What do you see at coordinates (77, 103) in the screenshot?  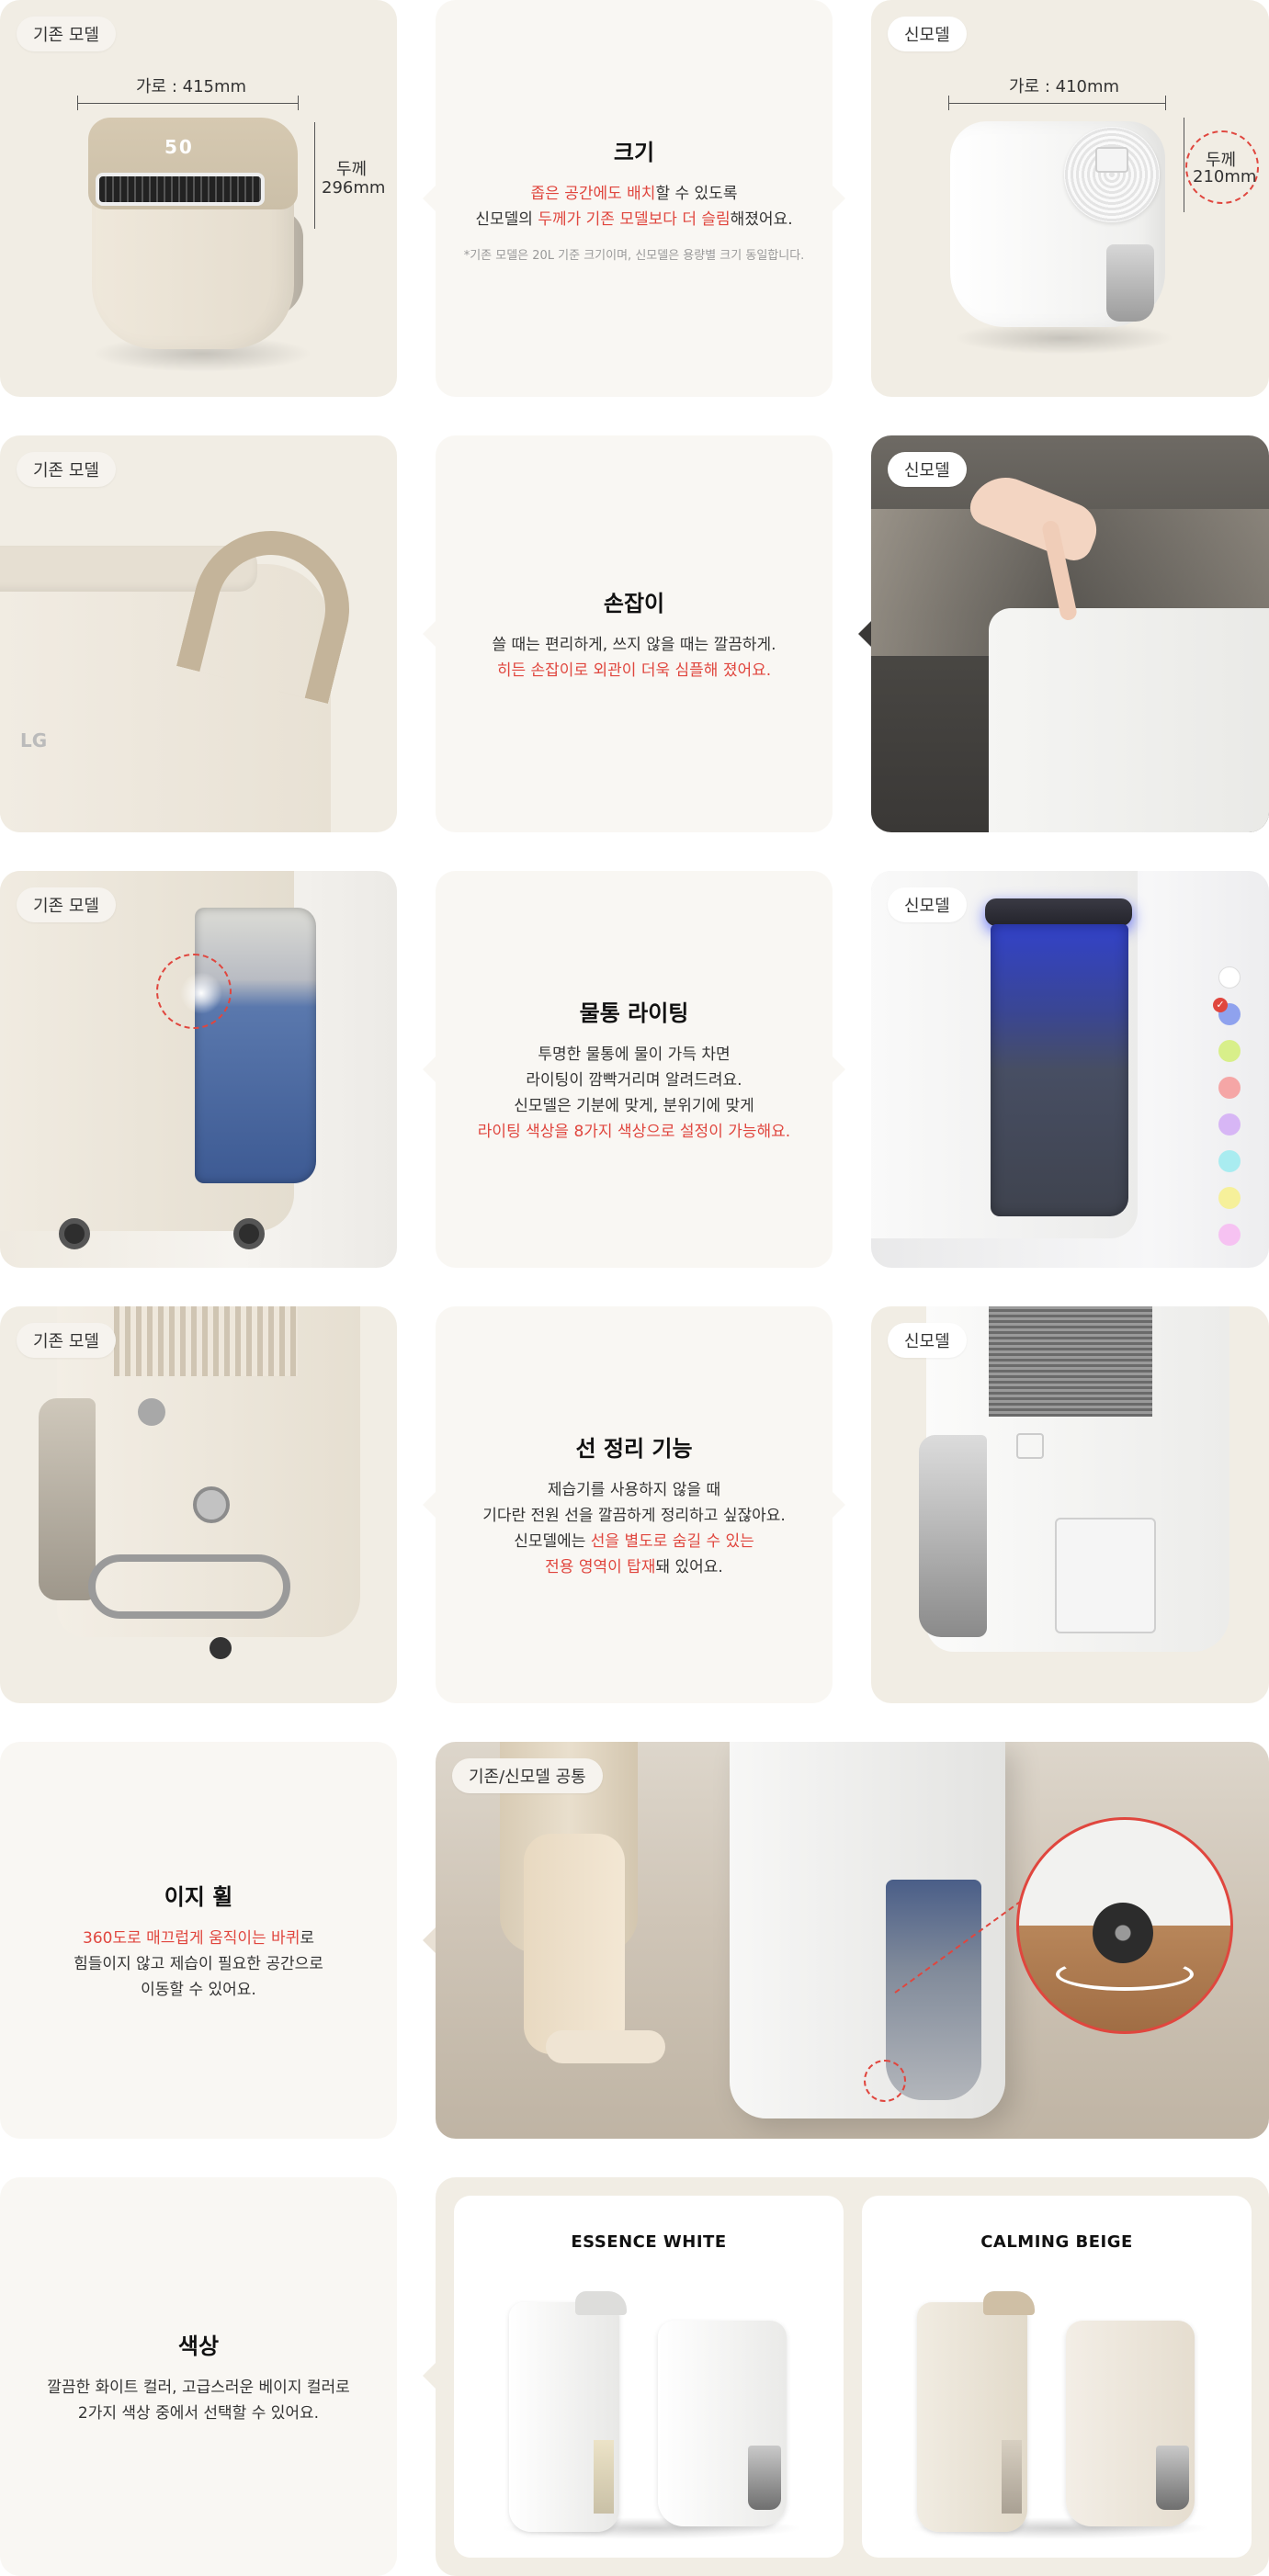 I see `old-width-tick-left` at bounding box center [77, 103].